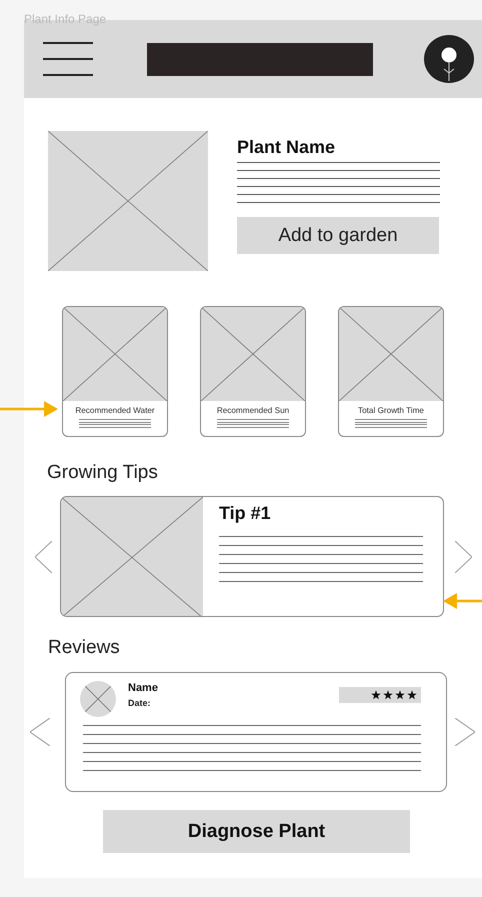  Describe the element at coordinates (391, 410) in the screenshot. I see `stat-label: Total Growth Time` at that location.